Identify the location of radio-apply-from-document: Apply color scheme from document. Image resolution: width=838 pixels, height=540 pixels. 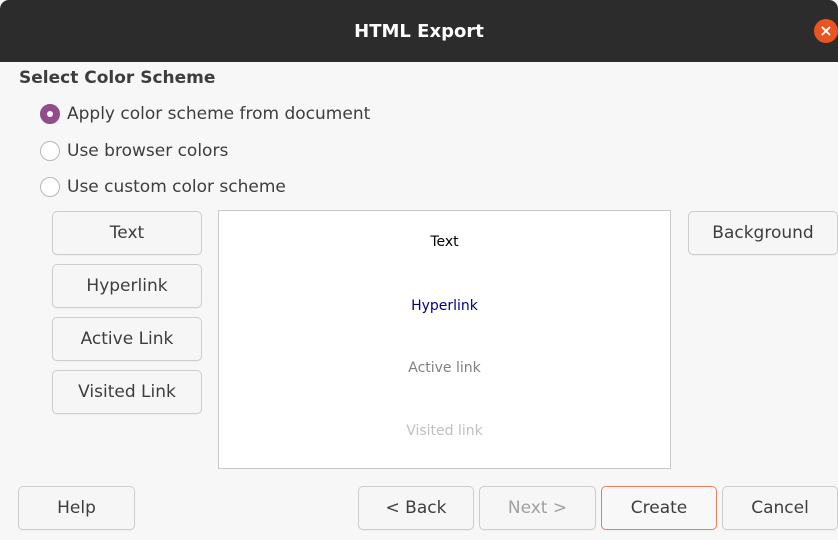
(205, 114).